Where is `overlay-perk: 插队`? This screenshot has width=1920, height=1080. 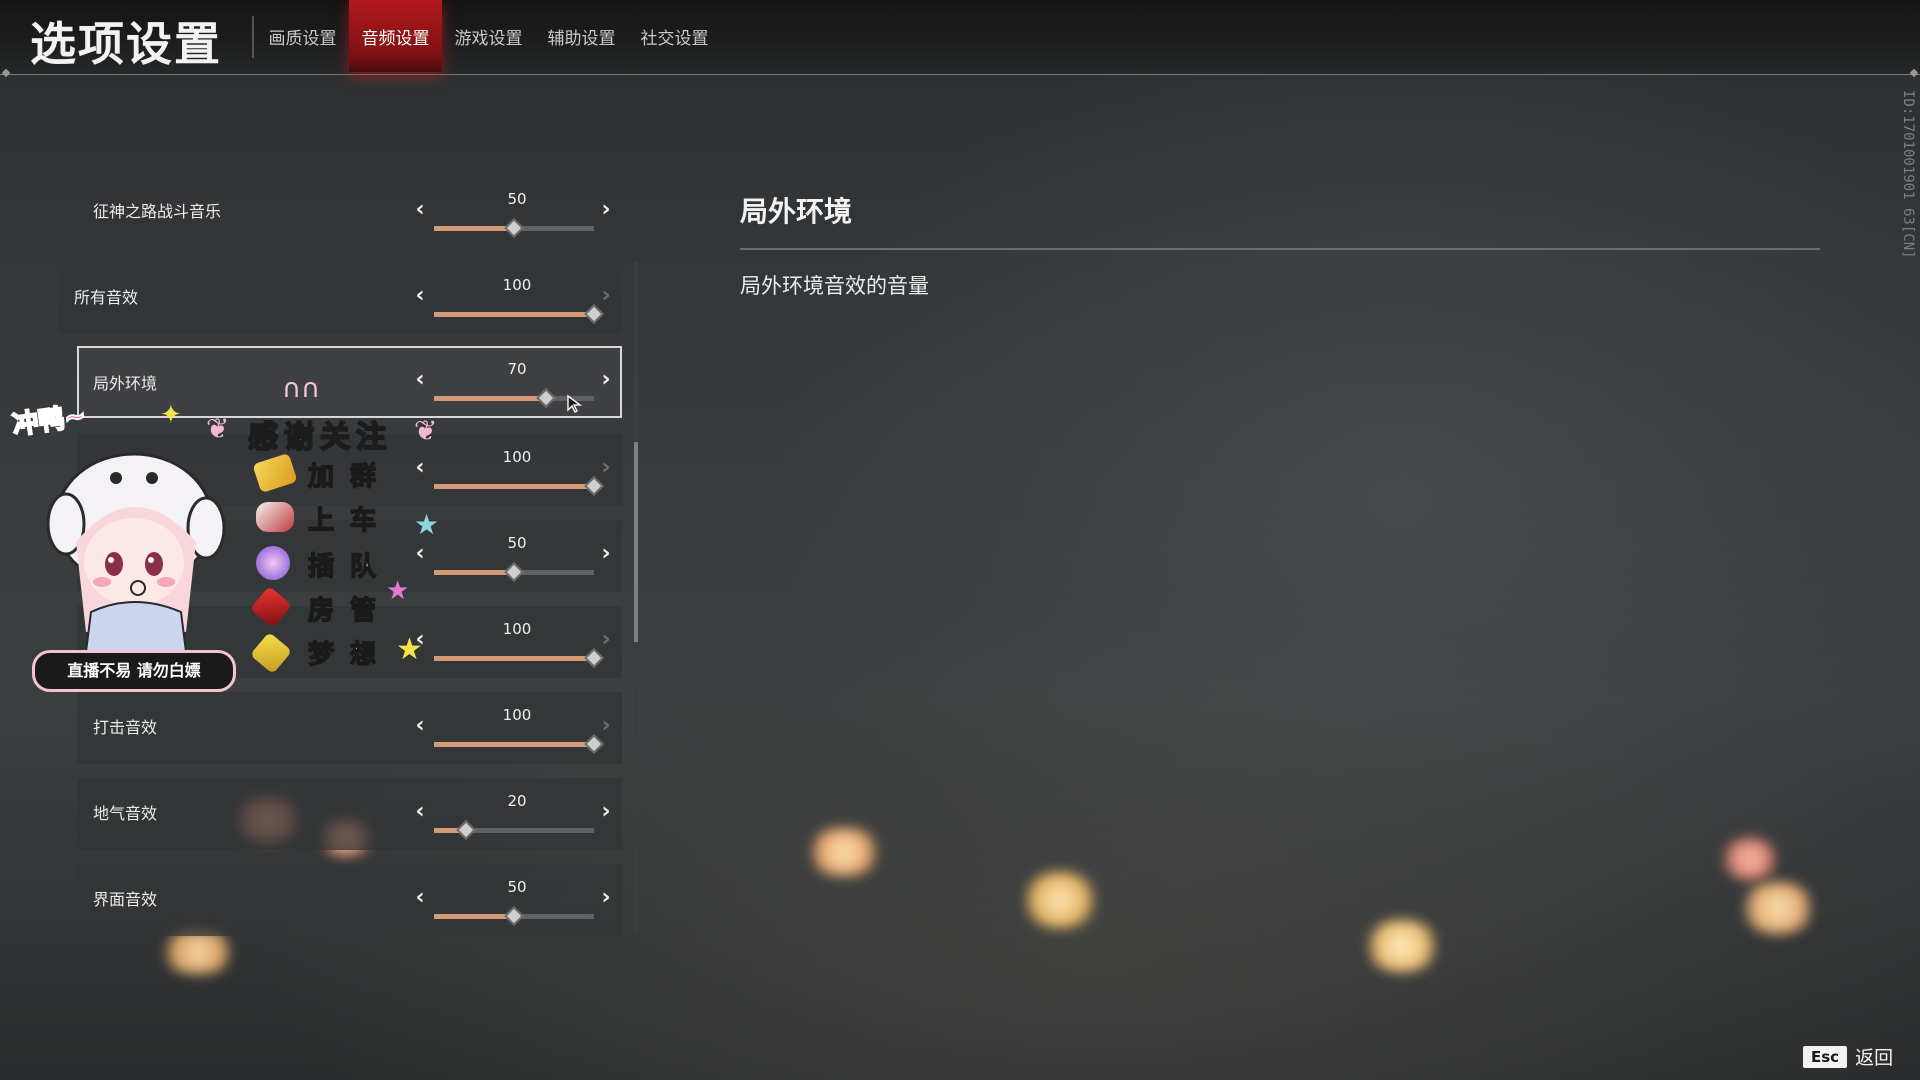
overlay-perk: 插队 is located at coordinates (350, 567).